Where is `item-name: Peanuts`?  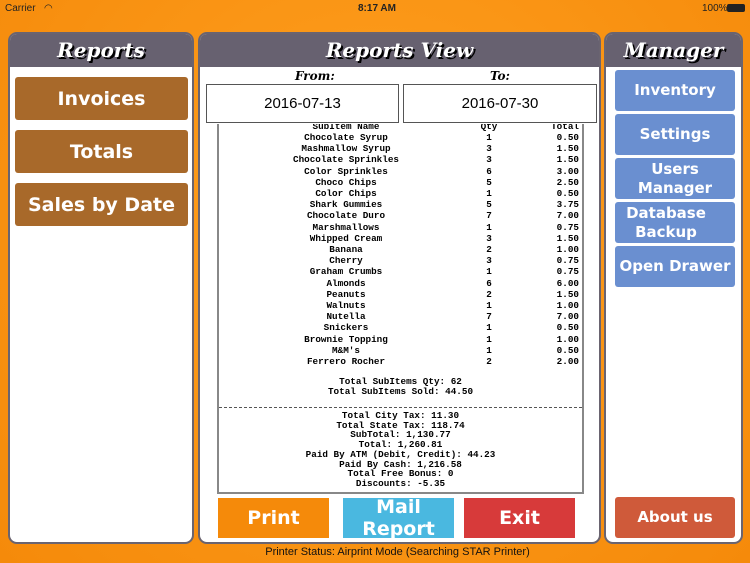 item-name: Peanuts is located at coordinates (346, 294).